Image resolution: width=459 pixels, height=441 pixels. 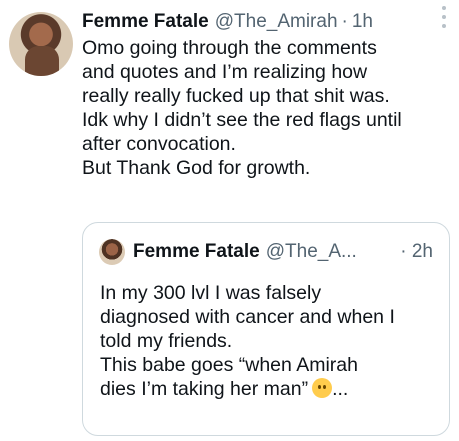 I want to click on more-options-icon, so click(x=444, y=17).